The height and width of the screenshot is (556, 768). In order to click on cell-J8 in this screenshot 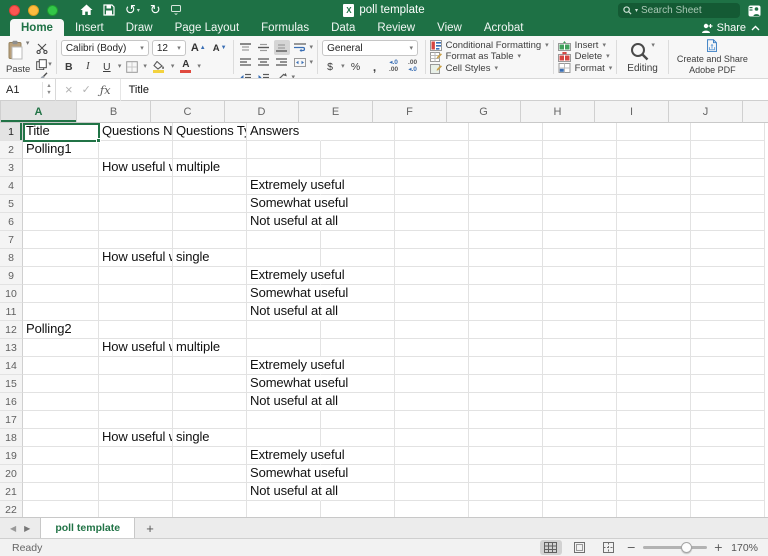, I will do `click(728, 258)`.